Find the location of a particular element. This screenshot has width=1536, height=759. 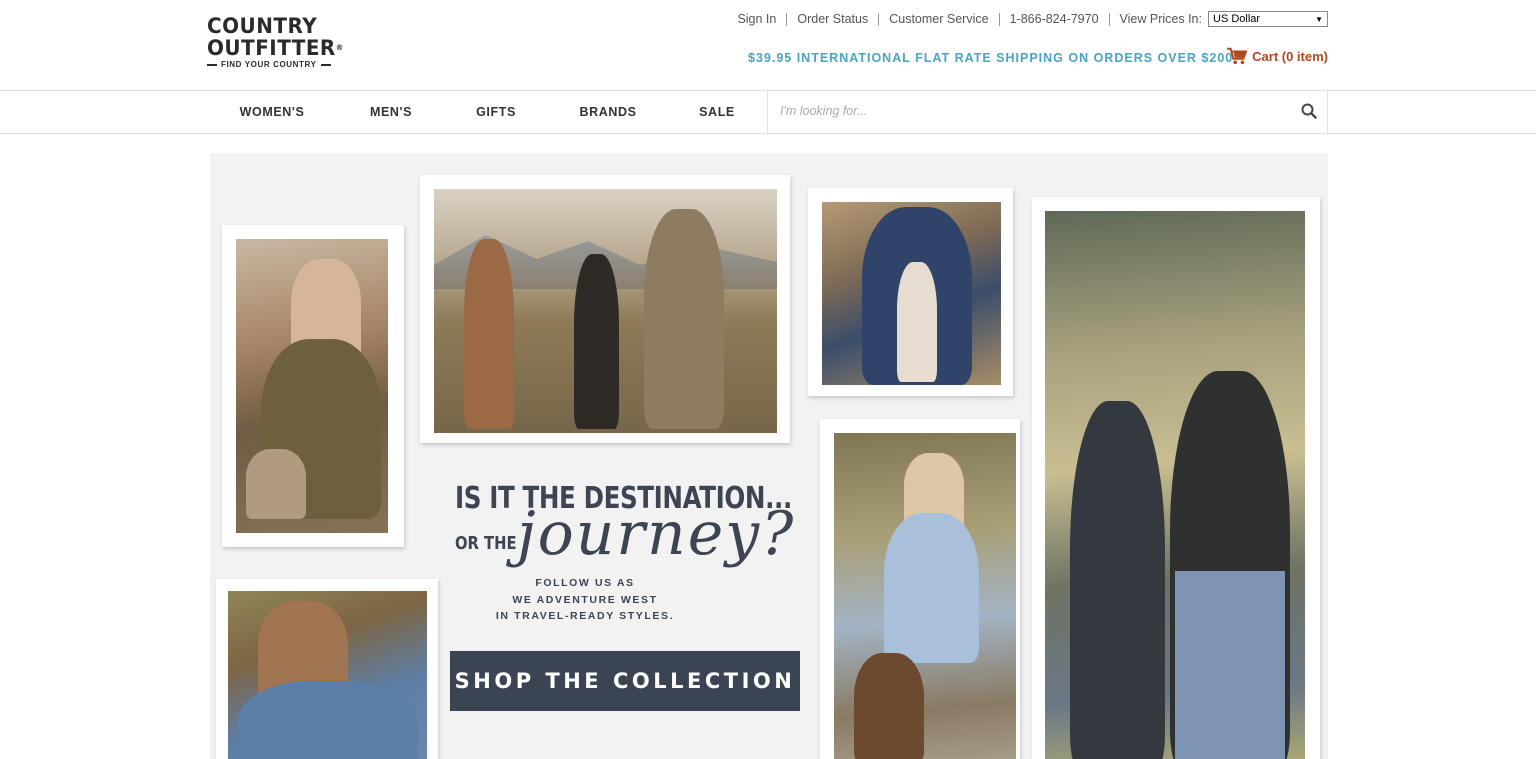

site-logo: COUNTRY OUTFITTER® FIND YOUR COUNTRY is located at coordinates (277, 43).